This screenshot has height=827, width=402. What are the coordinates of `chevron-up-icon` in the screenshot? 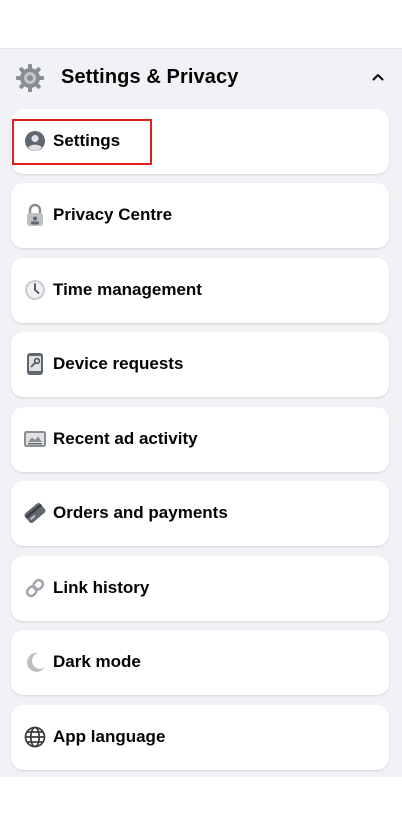 It's located at (378, 77).